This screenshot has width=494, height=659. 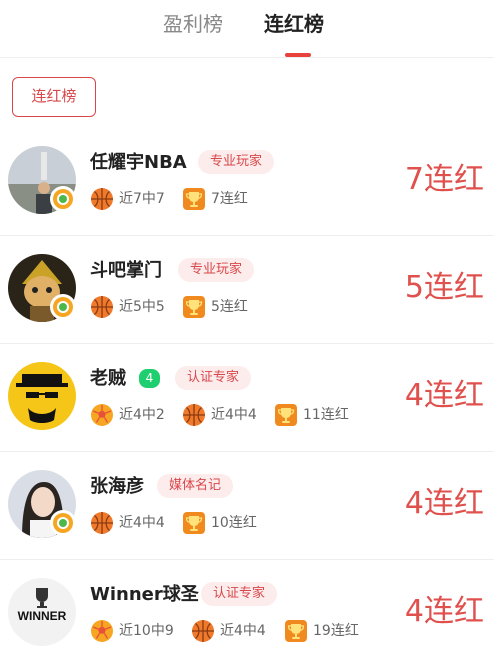 I want to click on avatar: WINNER, so click(x=42, y=612).